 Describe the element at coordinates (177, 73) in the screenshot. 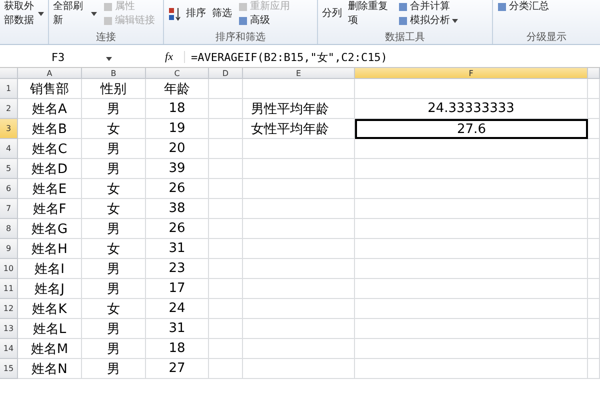

I see `column-header: C` at that location.